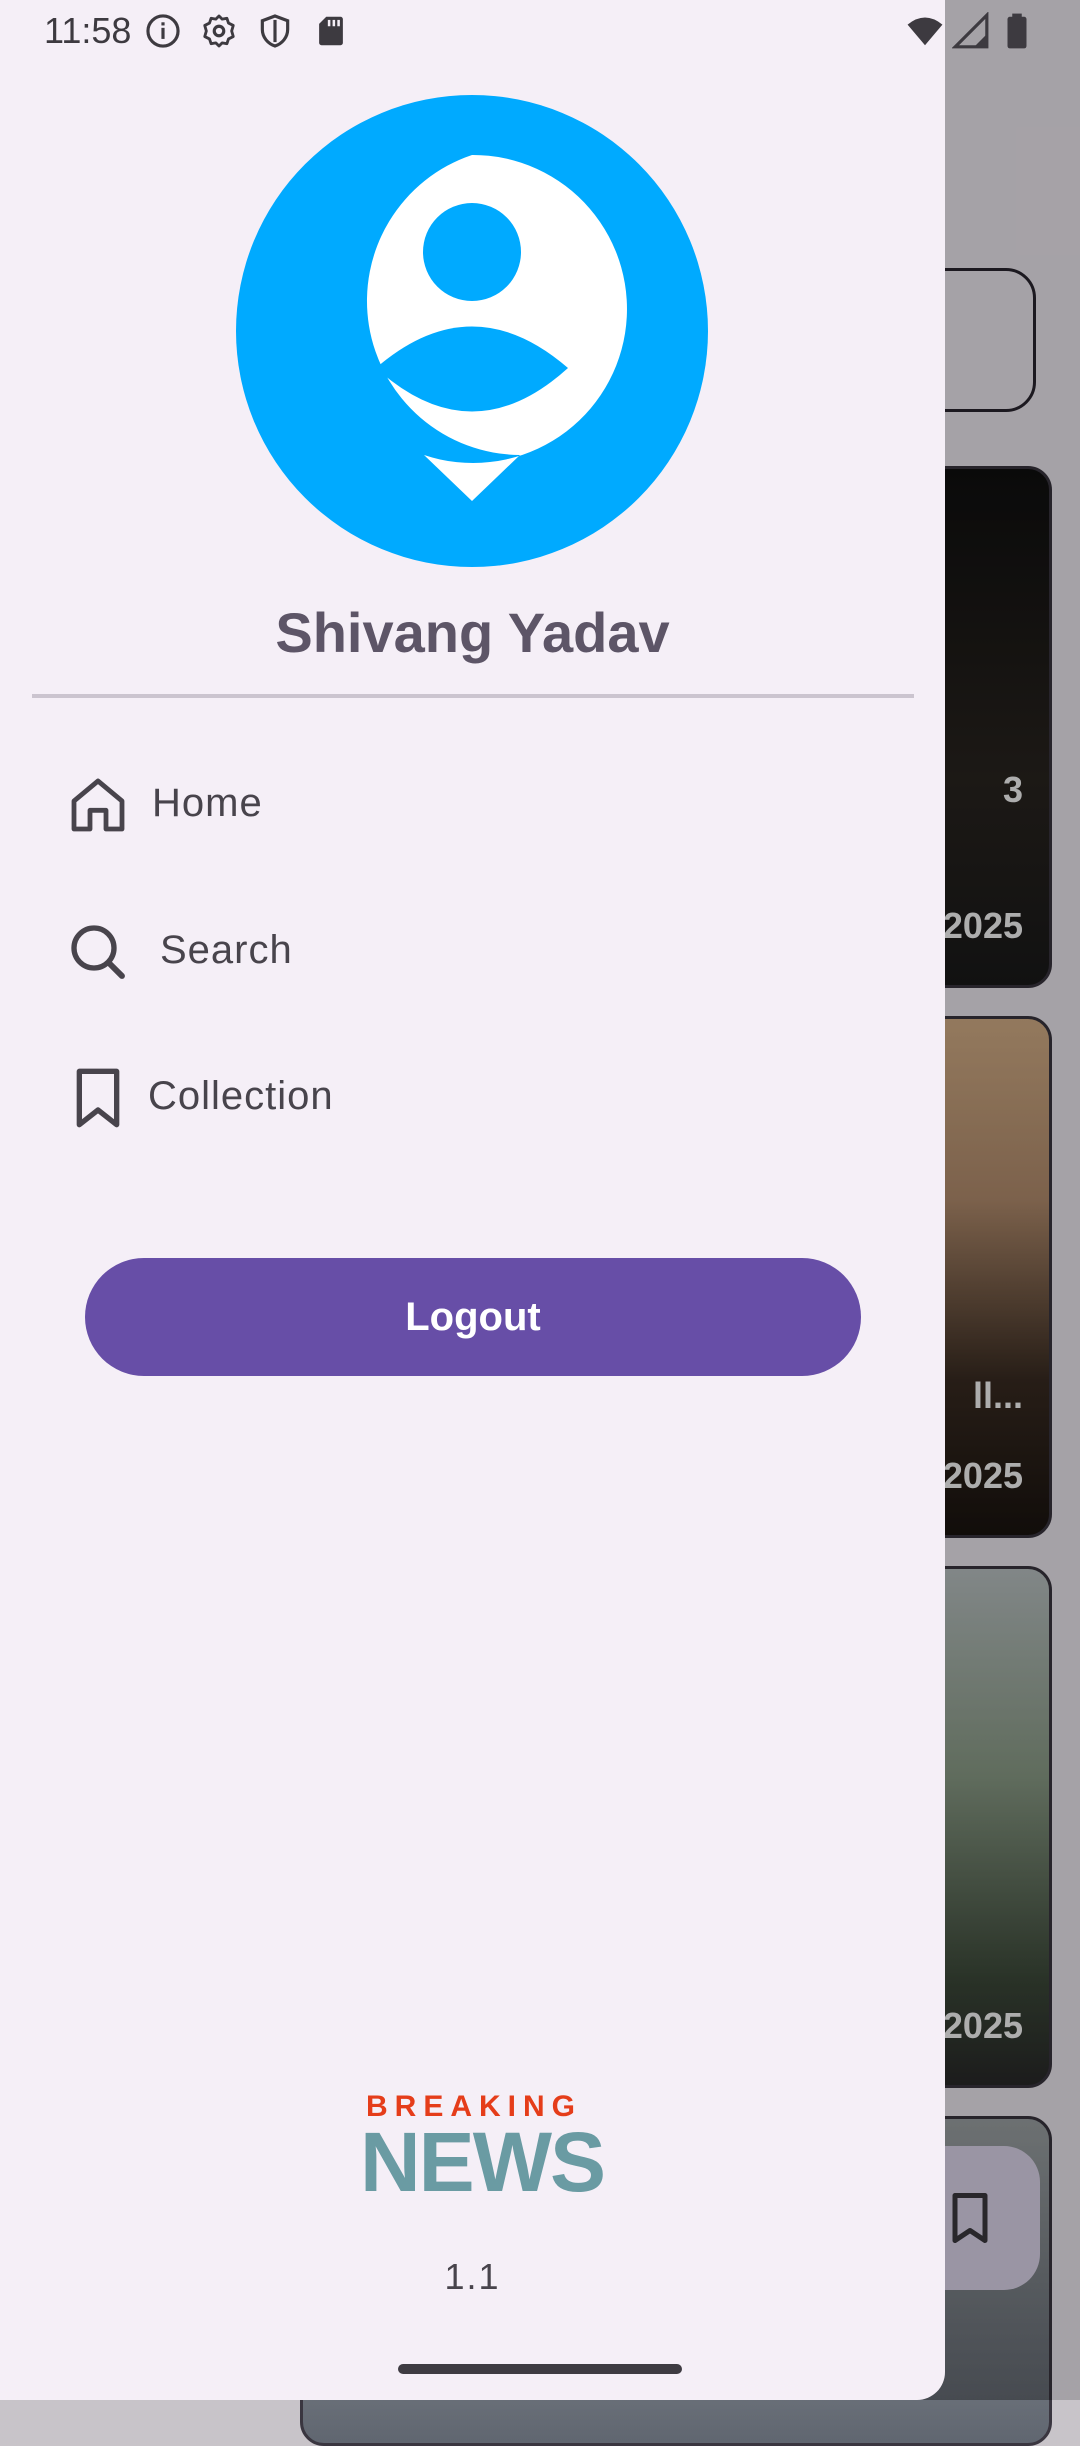 Image resolution: width=1080 pixels, height=2446 pixels. I want to click on nav-item-collection: Collection, so click(472, 1098).